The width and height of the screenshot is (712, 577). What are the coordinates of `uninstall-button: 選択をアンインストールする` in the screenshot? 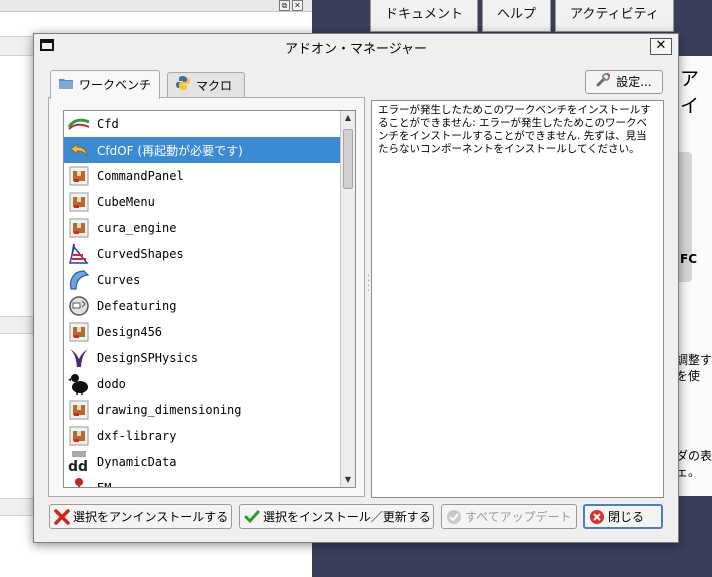 It's located at (140, 516).